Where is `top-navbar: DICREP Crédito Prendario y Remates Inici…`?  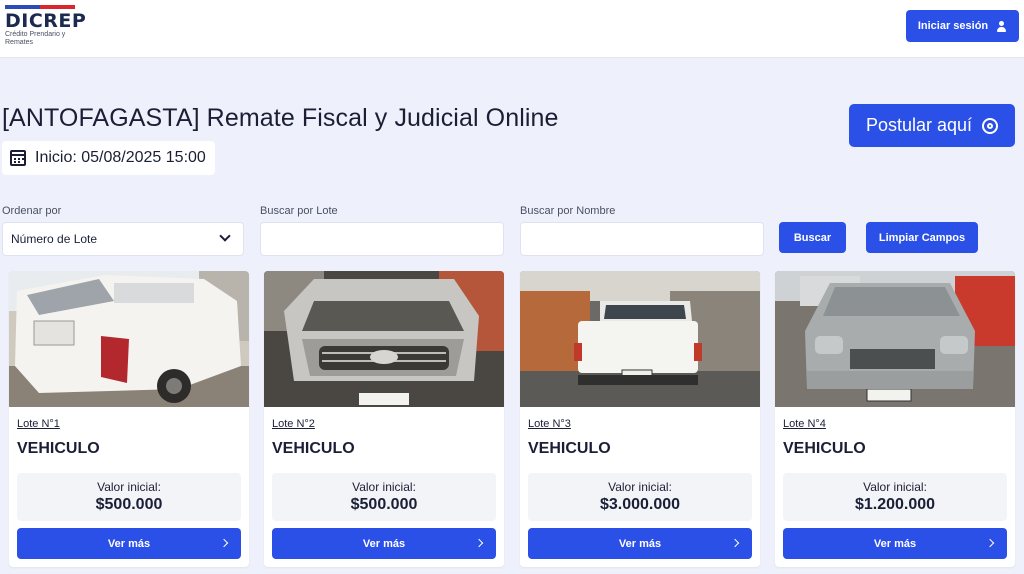
top-navbar: DICREP Crédito Prendario y Remates Inici… is located at coordinates (512, 29).